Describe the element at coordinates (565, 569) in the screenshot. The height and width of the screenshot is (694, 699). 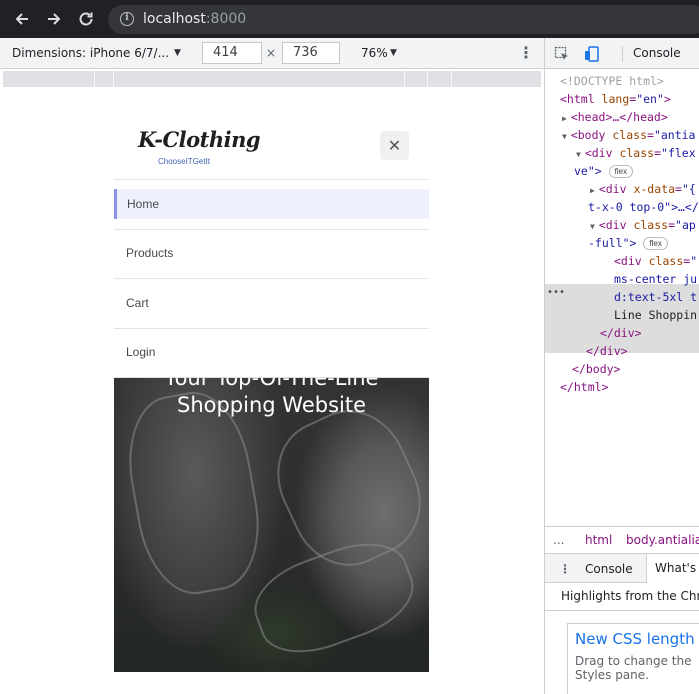
I see `drawer-menu-icon: ⋮` at that location.